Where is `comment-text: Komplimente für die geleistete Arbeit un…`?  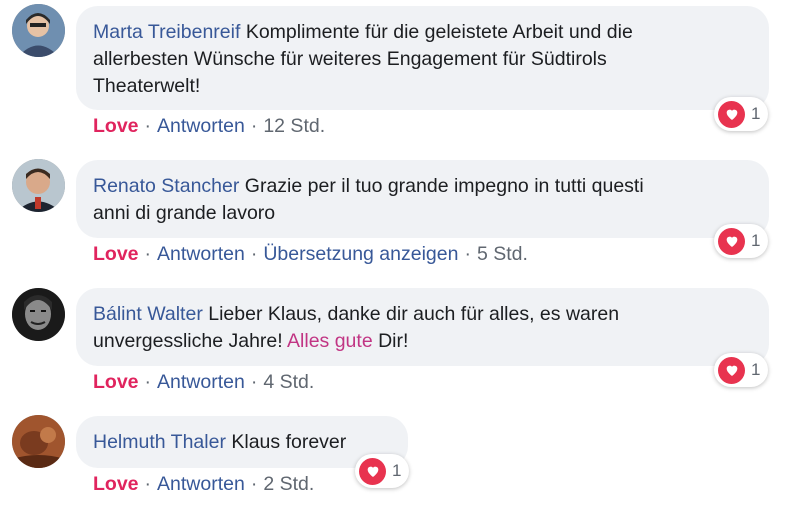 comment-text: Komplimente für die geleistete Arbeit un… is located at coordinates (439, 32).